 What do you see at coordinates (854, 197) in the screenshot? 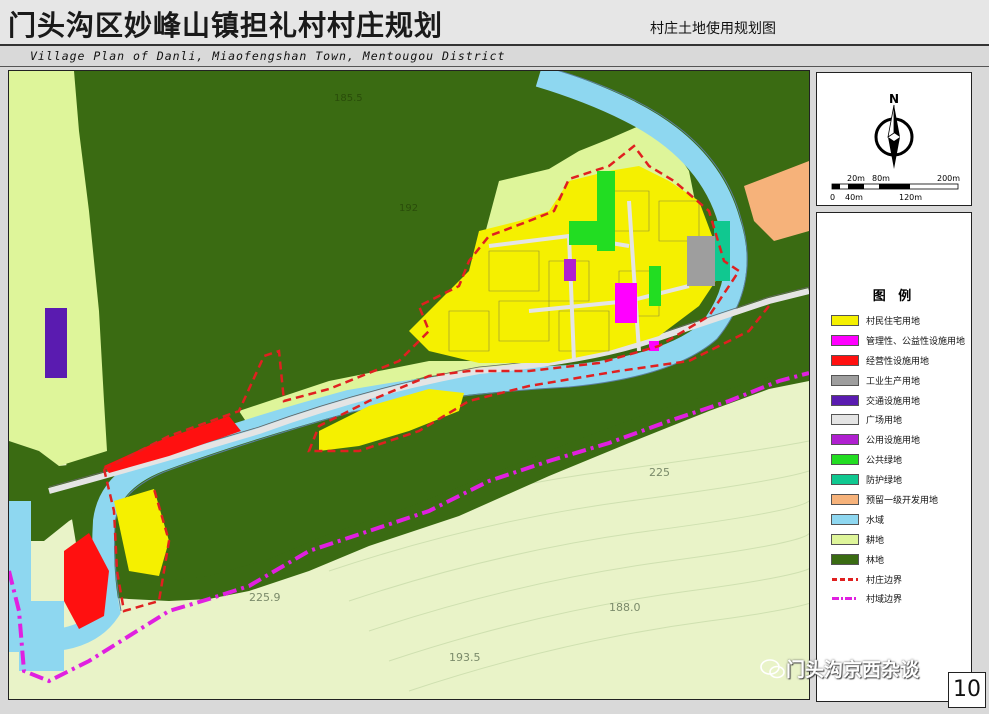
I see `scale-bottom-2: 40m` at bounding box center [854, 197].